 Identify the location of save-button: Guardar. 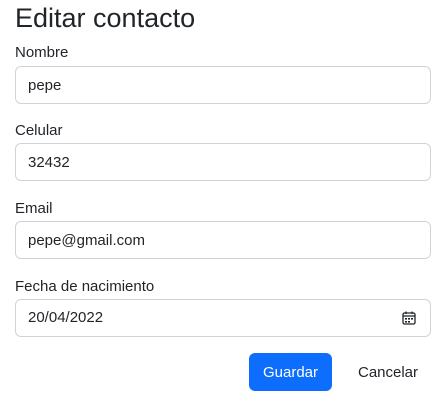
(290, 372).